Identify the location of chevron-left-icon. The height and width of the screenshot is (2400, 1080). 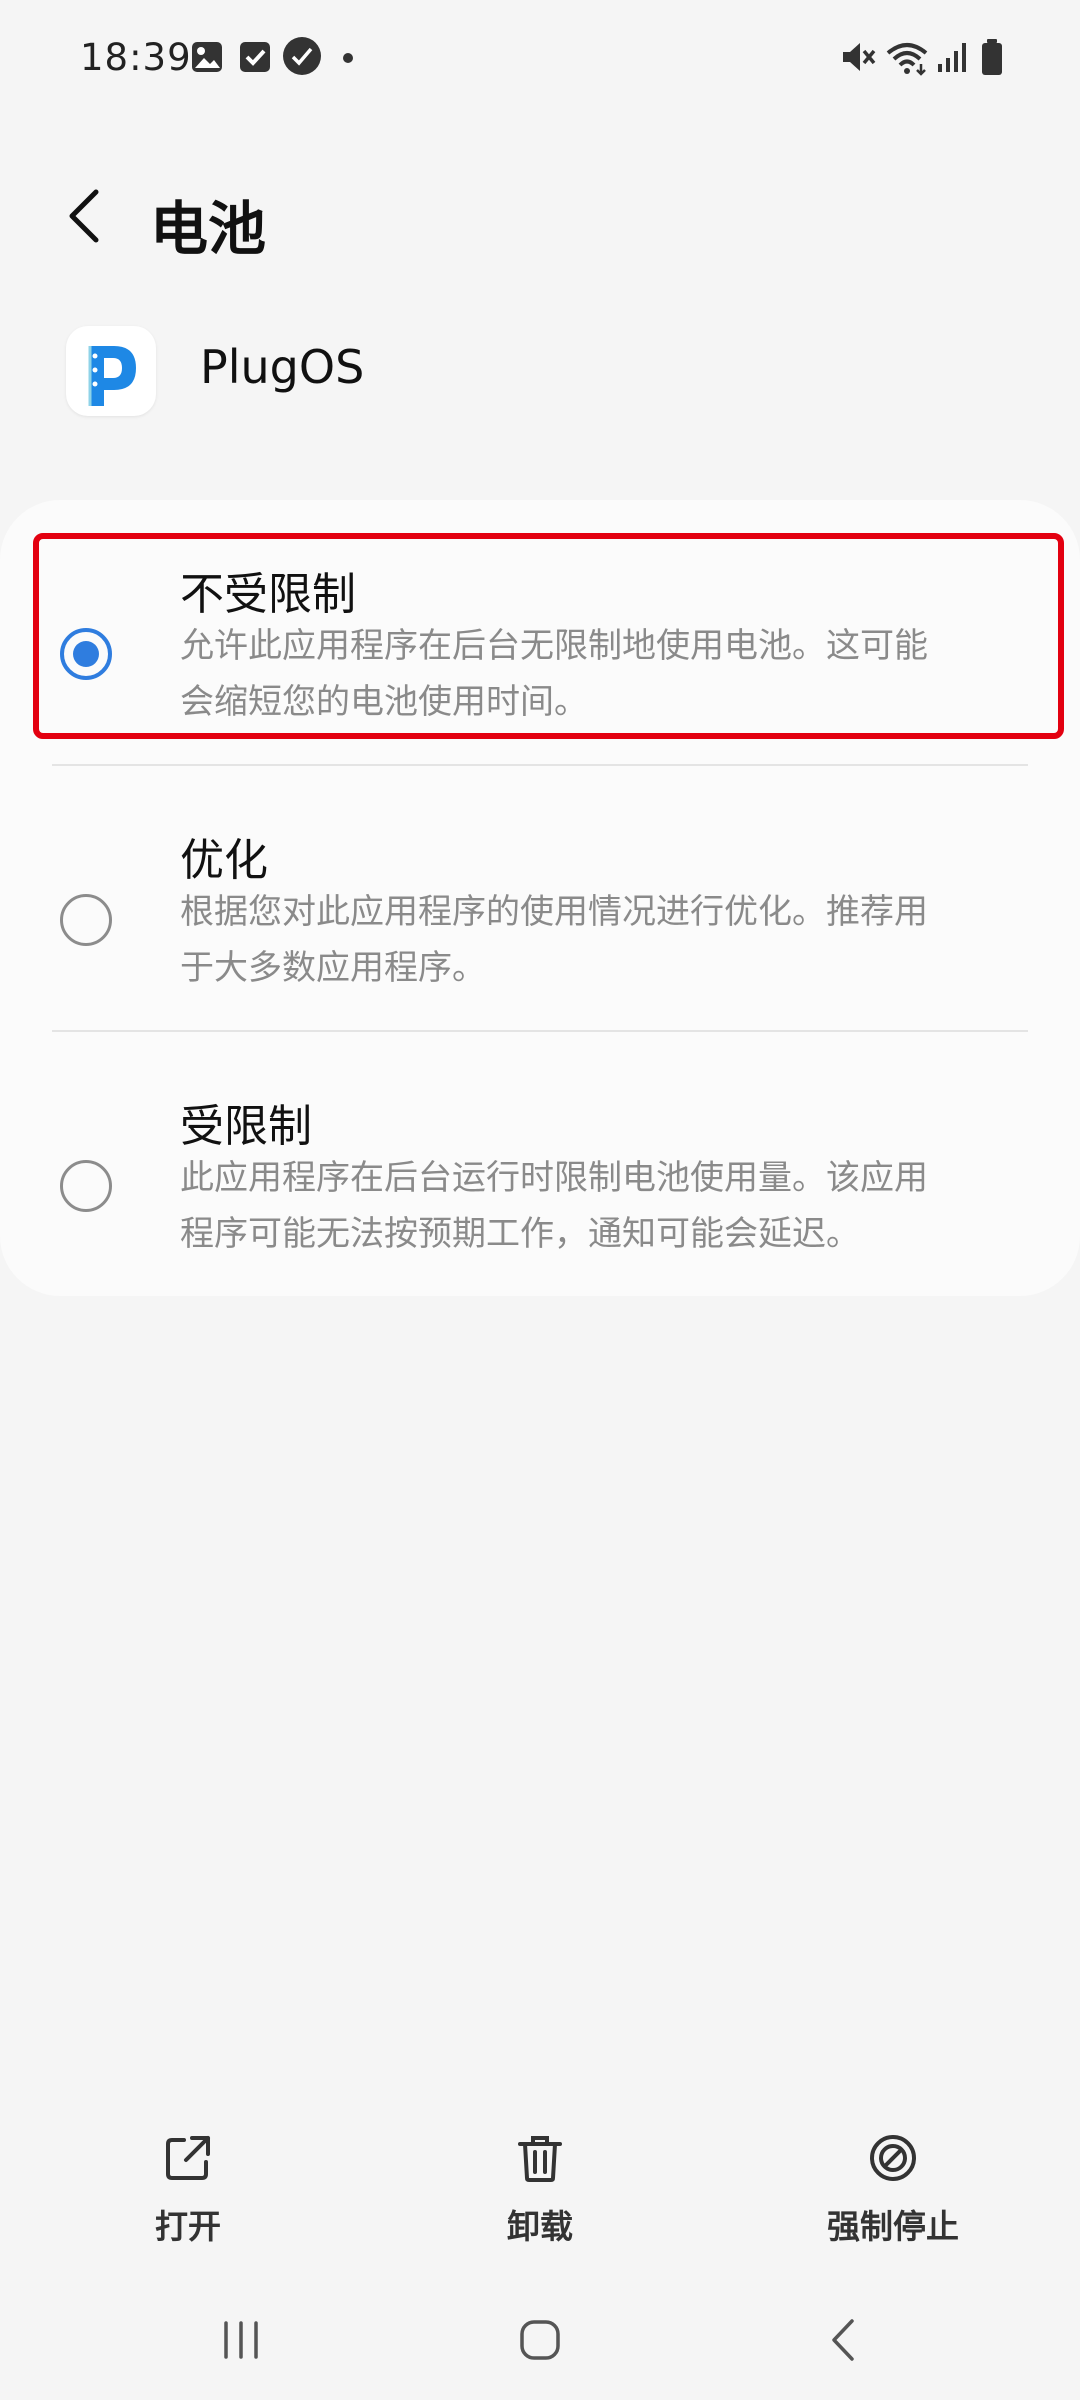
(84, 216).